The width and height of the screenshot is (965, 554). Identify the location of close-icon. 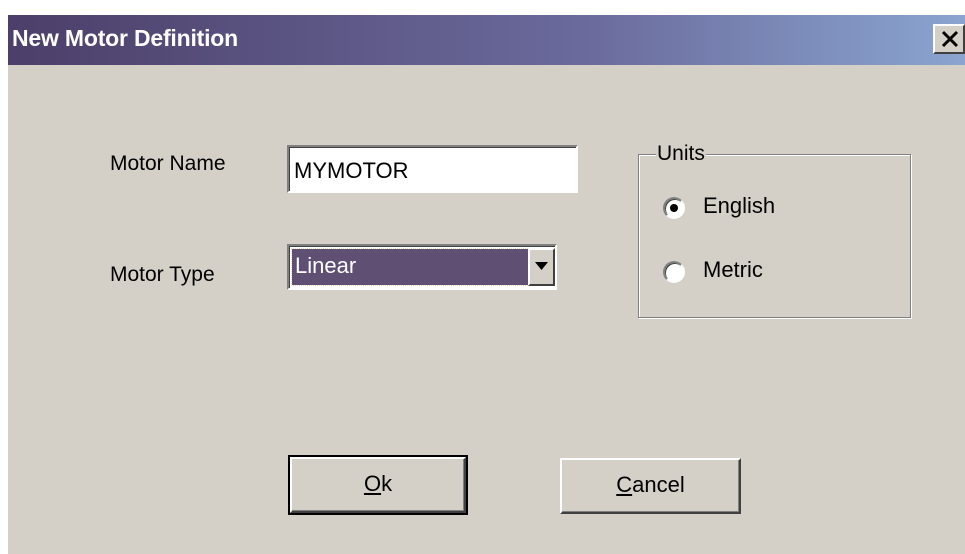
(950, 39).